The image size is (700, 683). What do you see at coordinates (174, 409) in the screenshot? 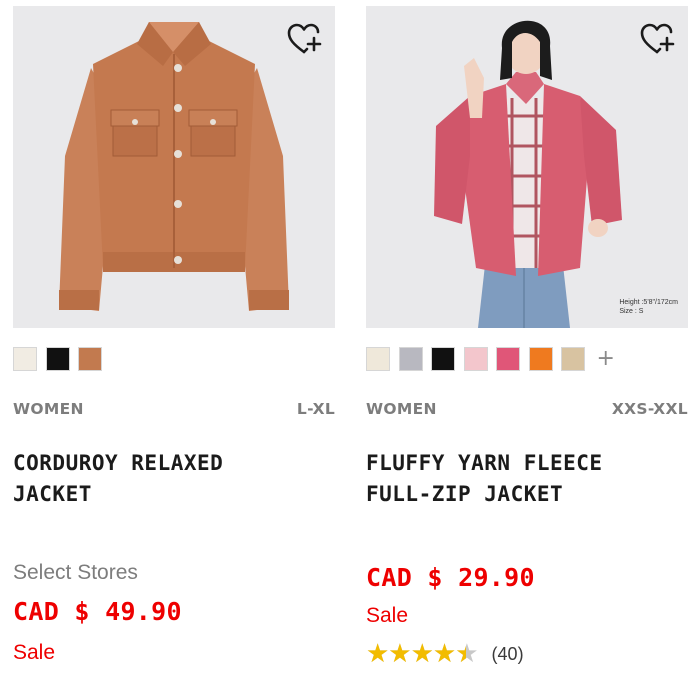
I see `product-meta: WOMEN L-XL` at bounding box center [174, 409].